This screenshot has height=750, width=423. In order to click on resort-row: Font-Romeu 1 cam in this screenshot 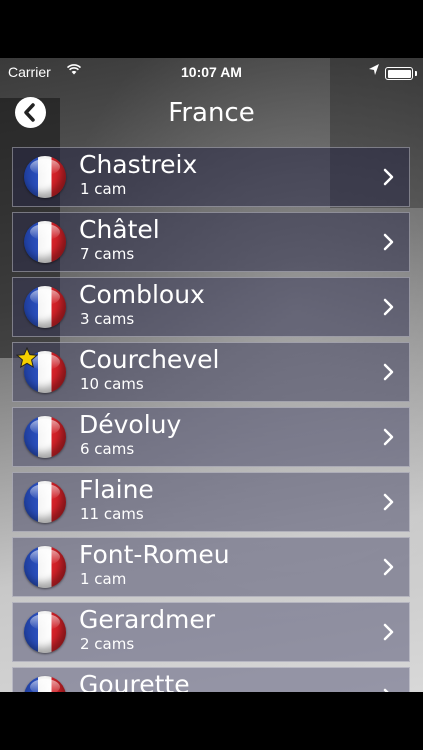, I will do `click(211, 567)`.